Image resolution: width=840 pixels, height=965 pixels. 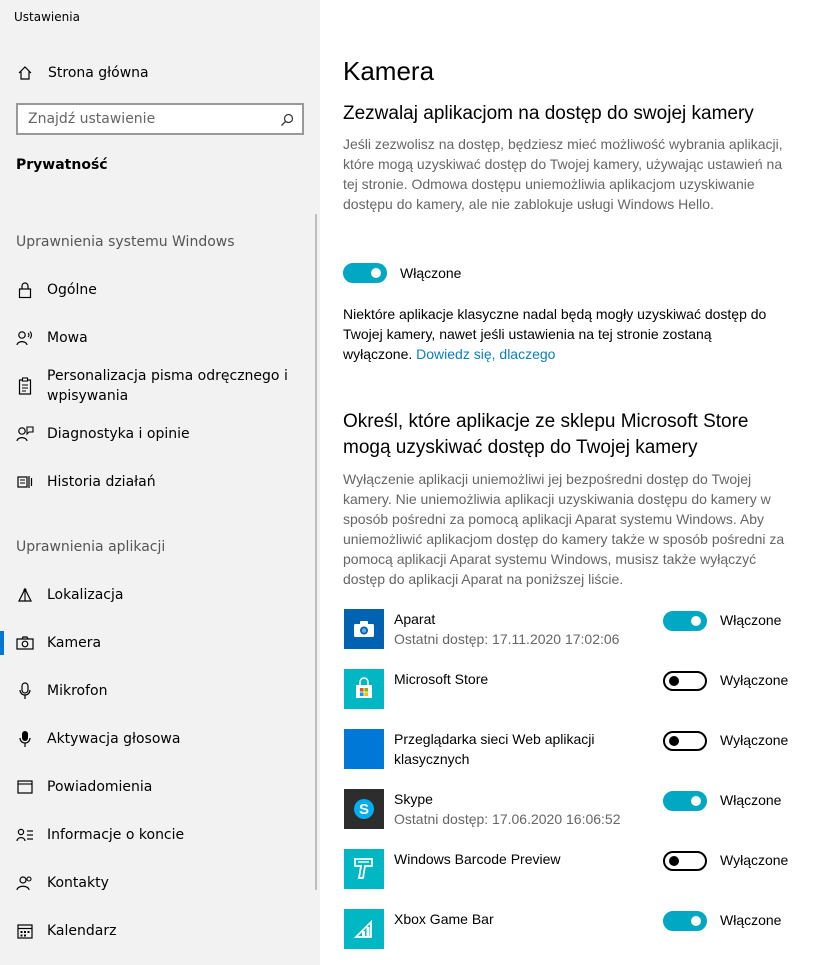 I want to click on sidebar-item-label: Kontakty, so click(x=78, y=883).